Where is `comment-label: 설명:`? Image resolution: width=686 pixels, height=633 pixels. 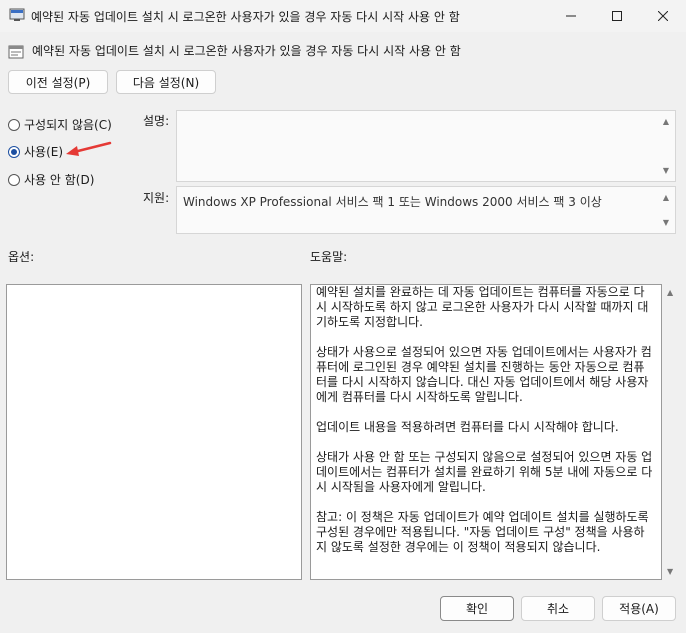 comment-label: 설명: is located at coordinates (156, 121).